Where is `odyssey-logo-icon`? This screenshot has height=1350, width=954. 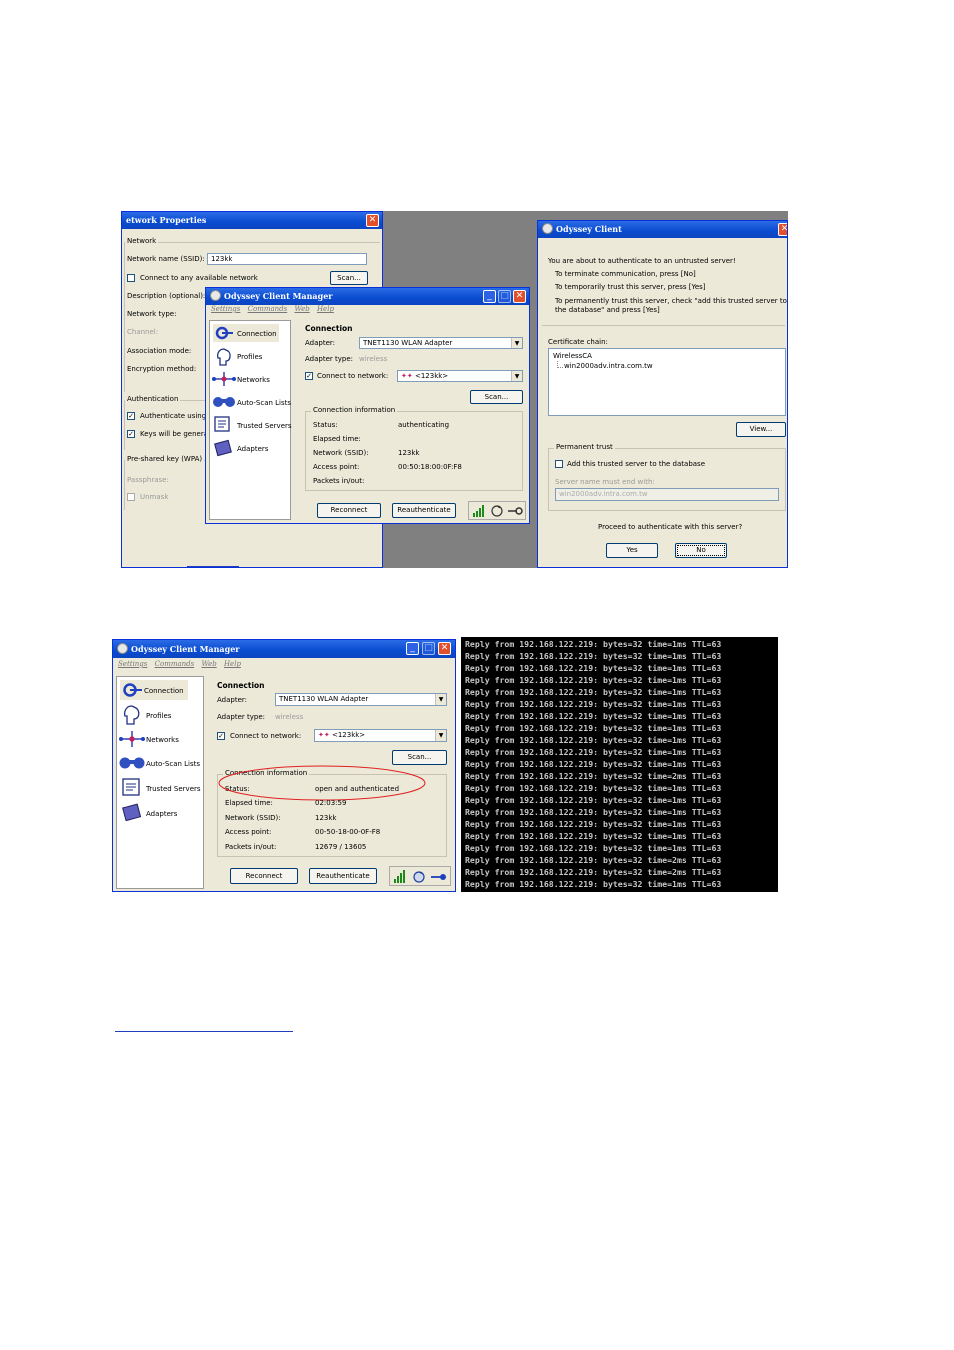 odyssey-logo-icon is located at coordinates (547, 228).